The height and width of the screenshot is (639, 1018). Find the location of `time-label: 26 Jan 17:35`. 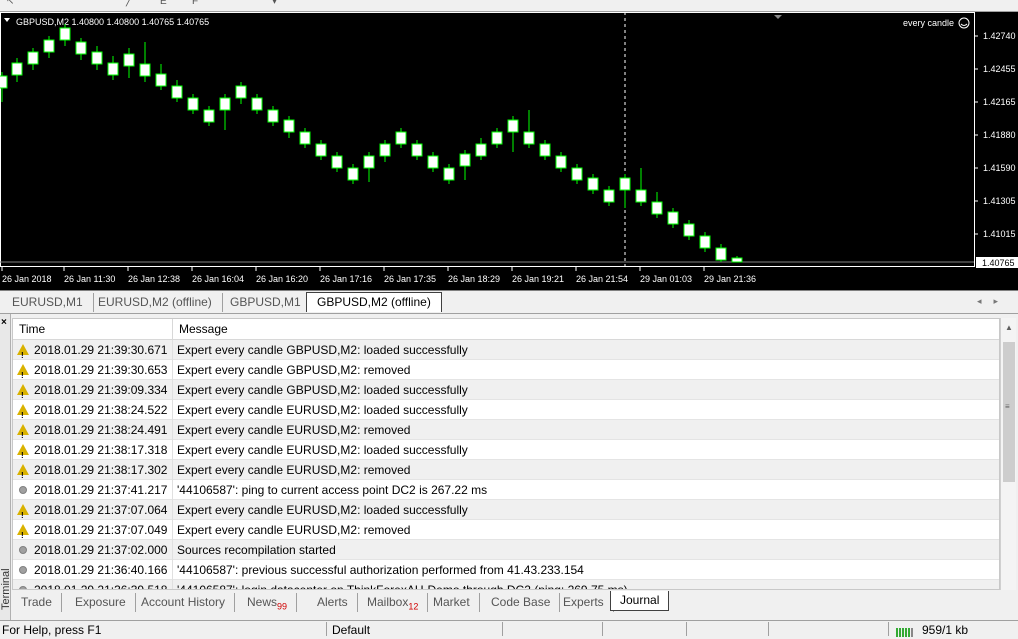

time-label: 26 Jan 17:35 is located at coordinates (410, 279).